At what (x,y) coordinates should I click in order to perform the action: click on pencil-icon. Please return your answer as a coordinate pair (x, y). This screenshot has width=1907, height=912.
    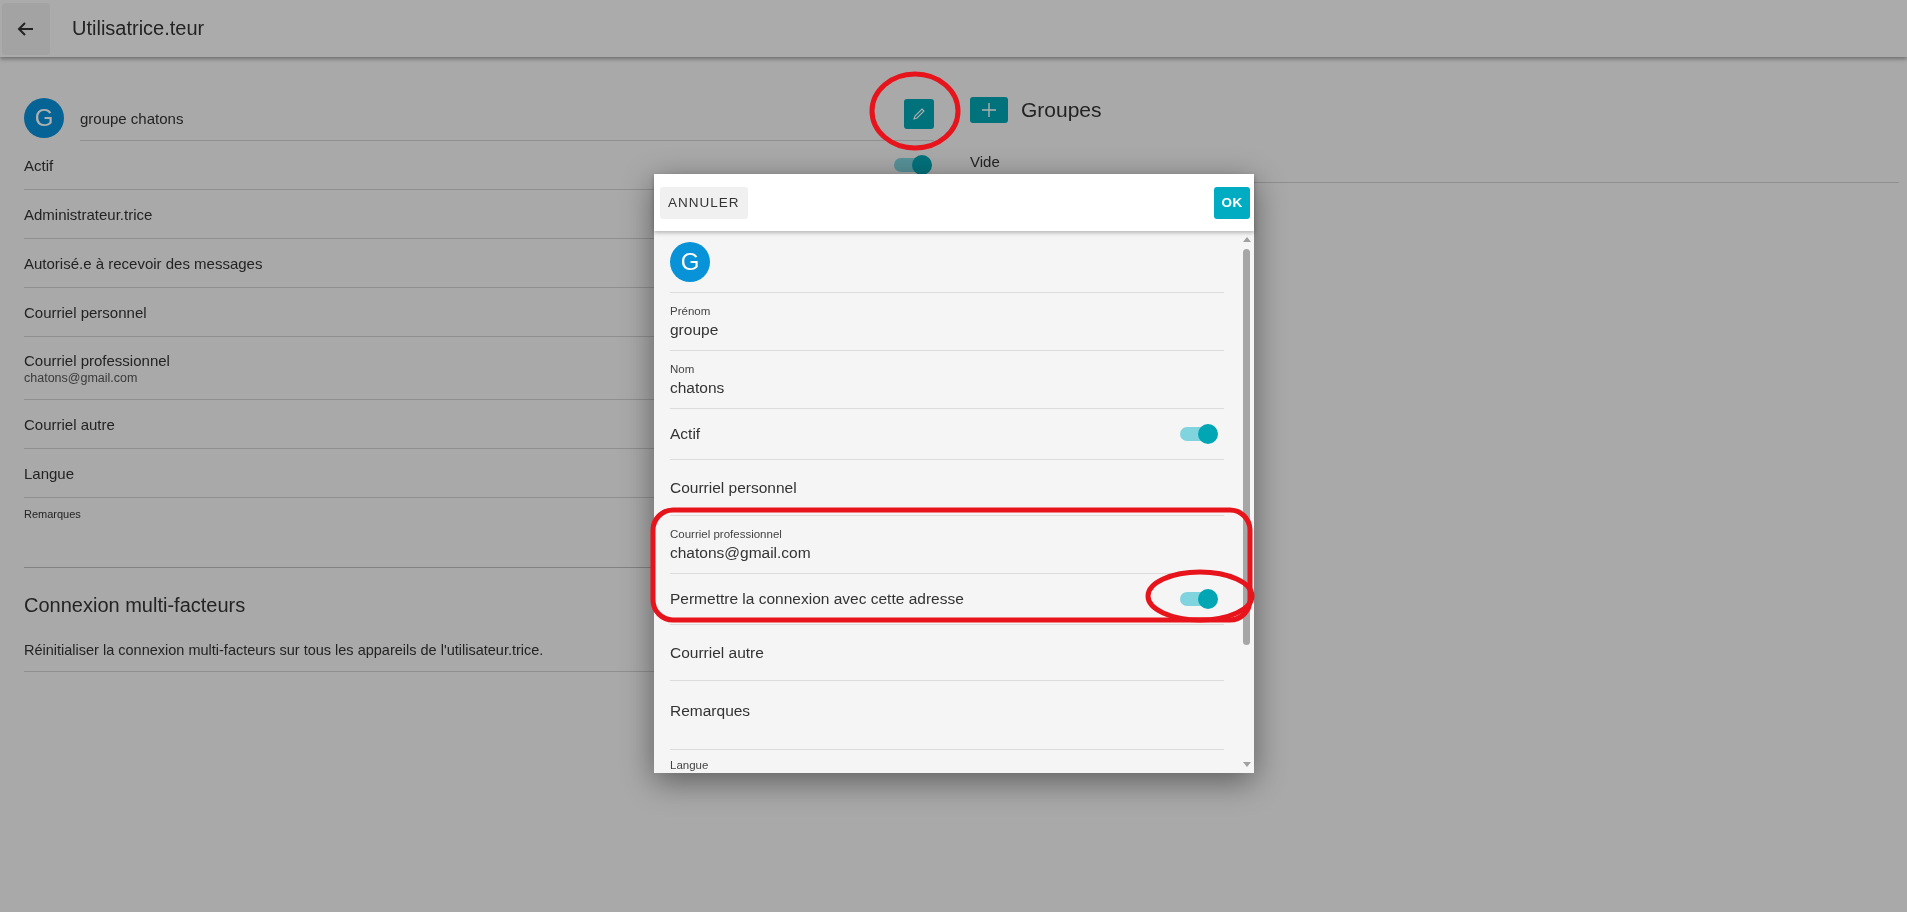
    Looking at the image, I should click on (919, 114).